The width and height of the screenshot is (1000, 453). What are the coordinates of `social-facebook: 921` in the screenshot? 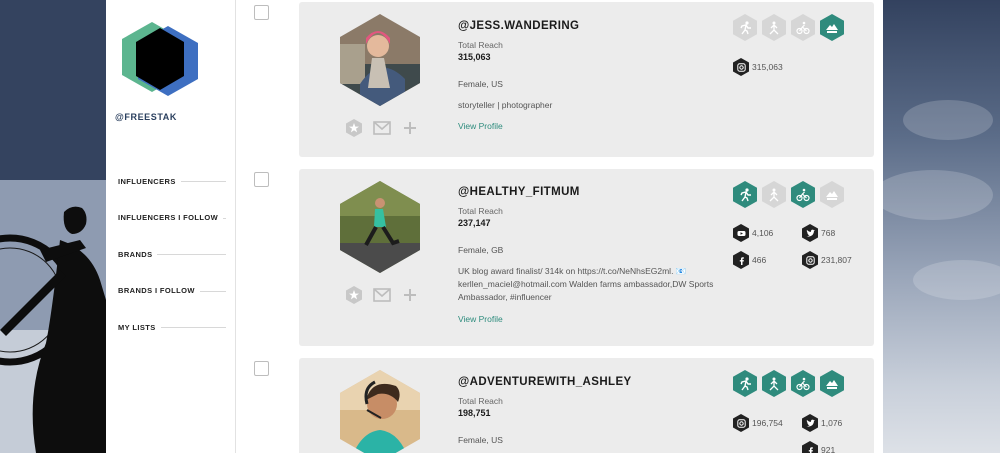 It's located at (818, 447).